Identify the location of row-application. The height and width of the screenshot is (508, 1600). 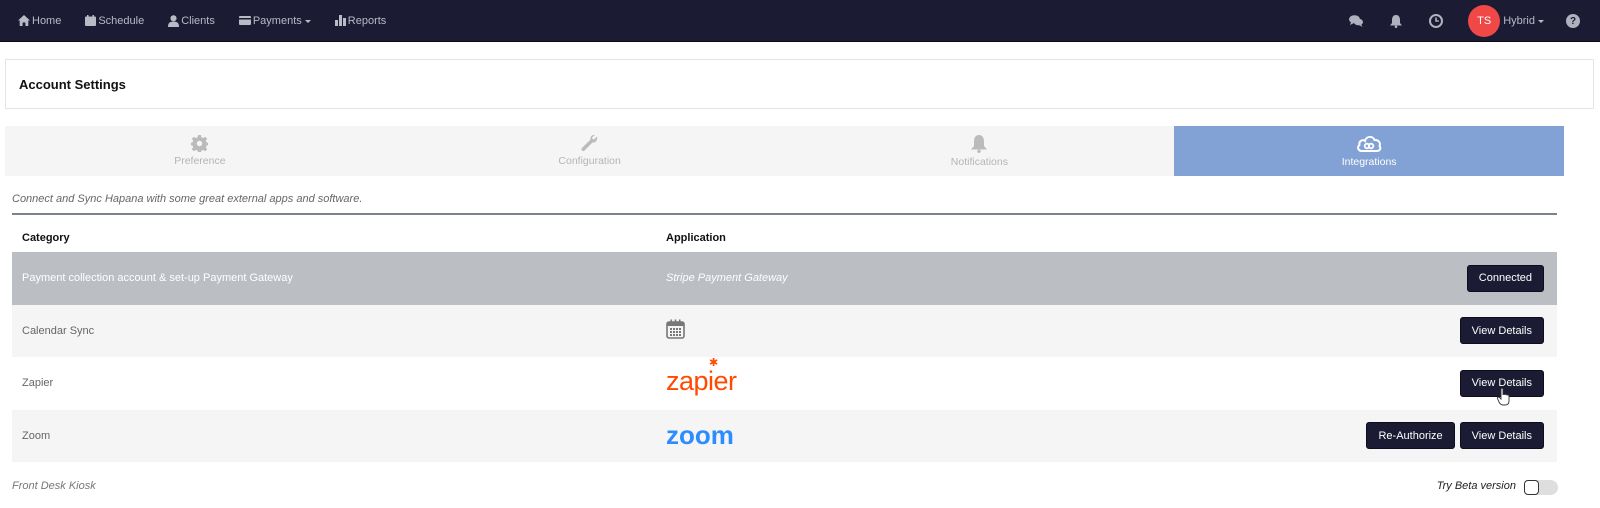
(1063, 330).